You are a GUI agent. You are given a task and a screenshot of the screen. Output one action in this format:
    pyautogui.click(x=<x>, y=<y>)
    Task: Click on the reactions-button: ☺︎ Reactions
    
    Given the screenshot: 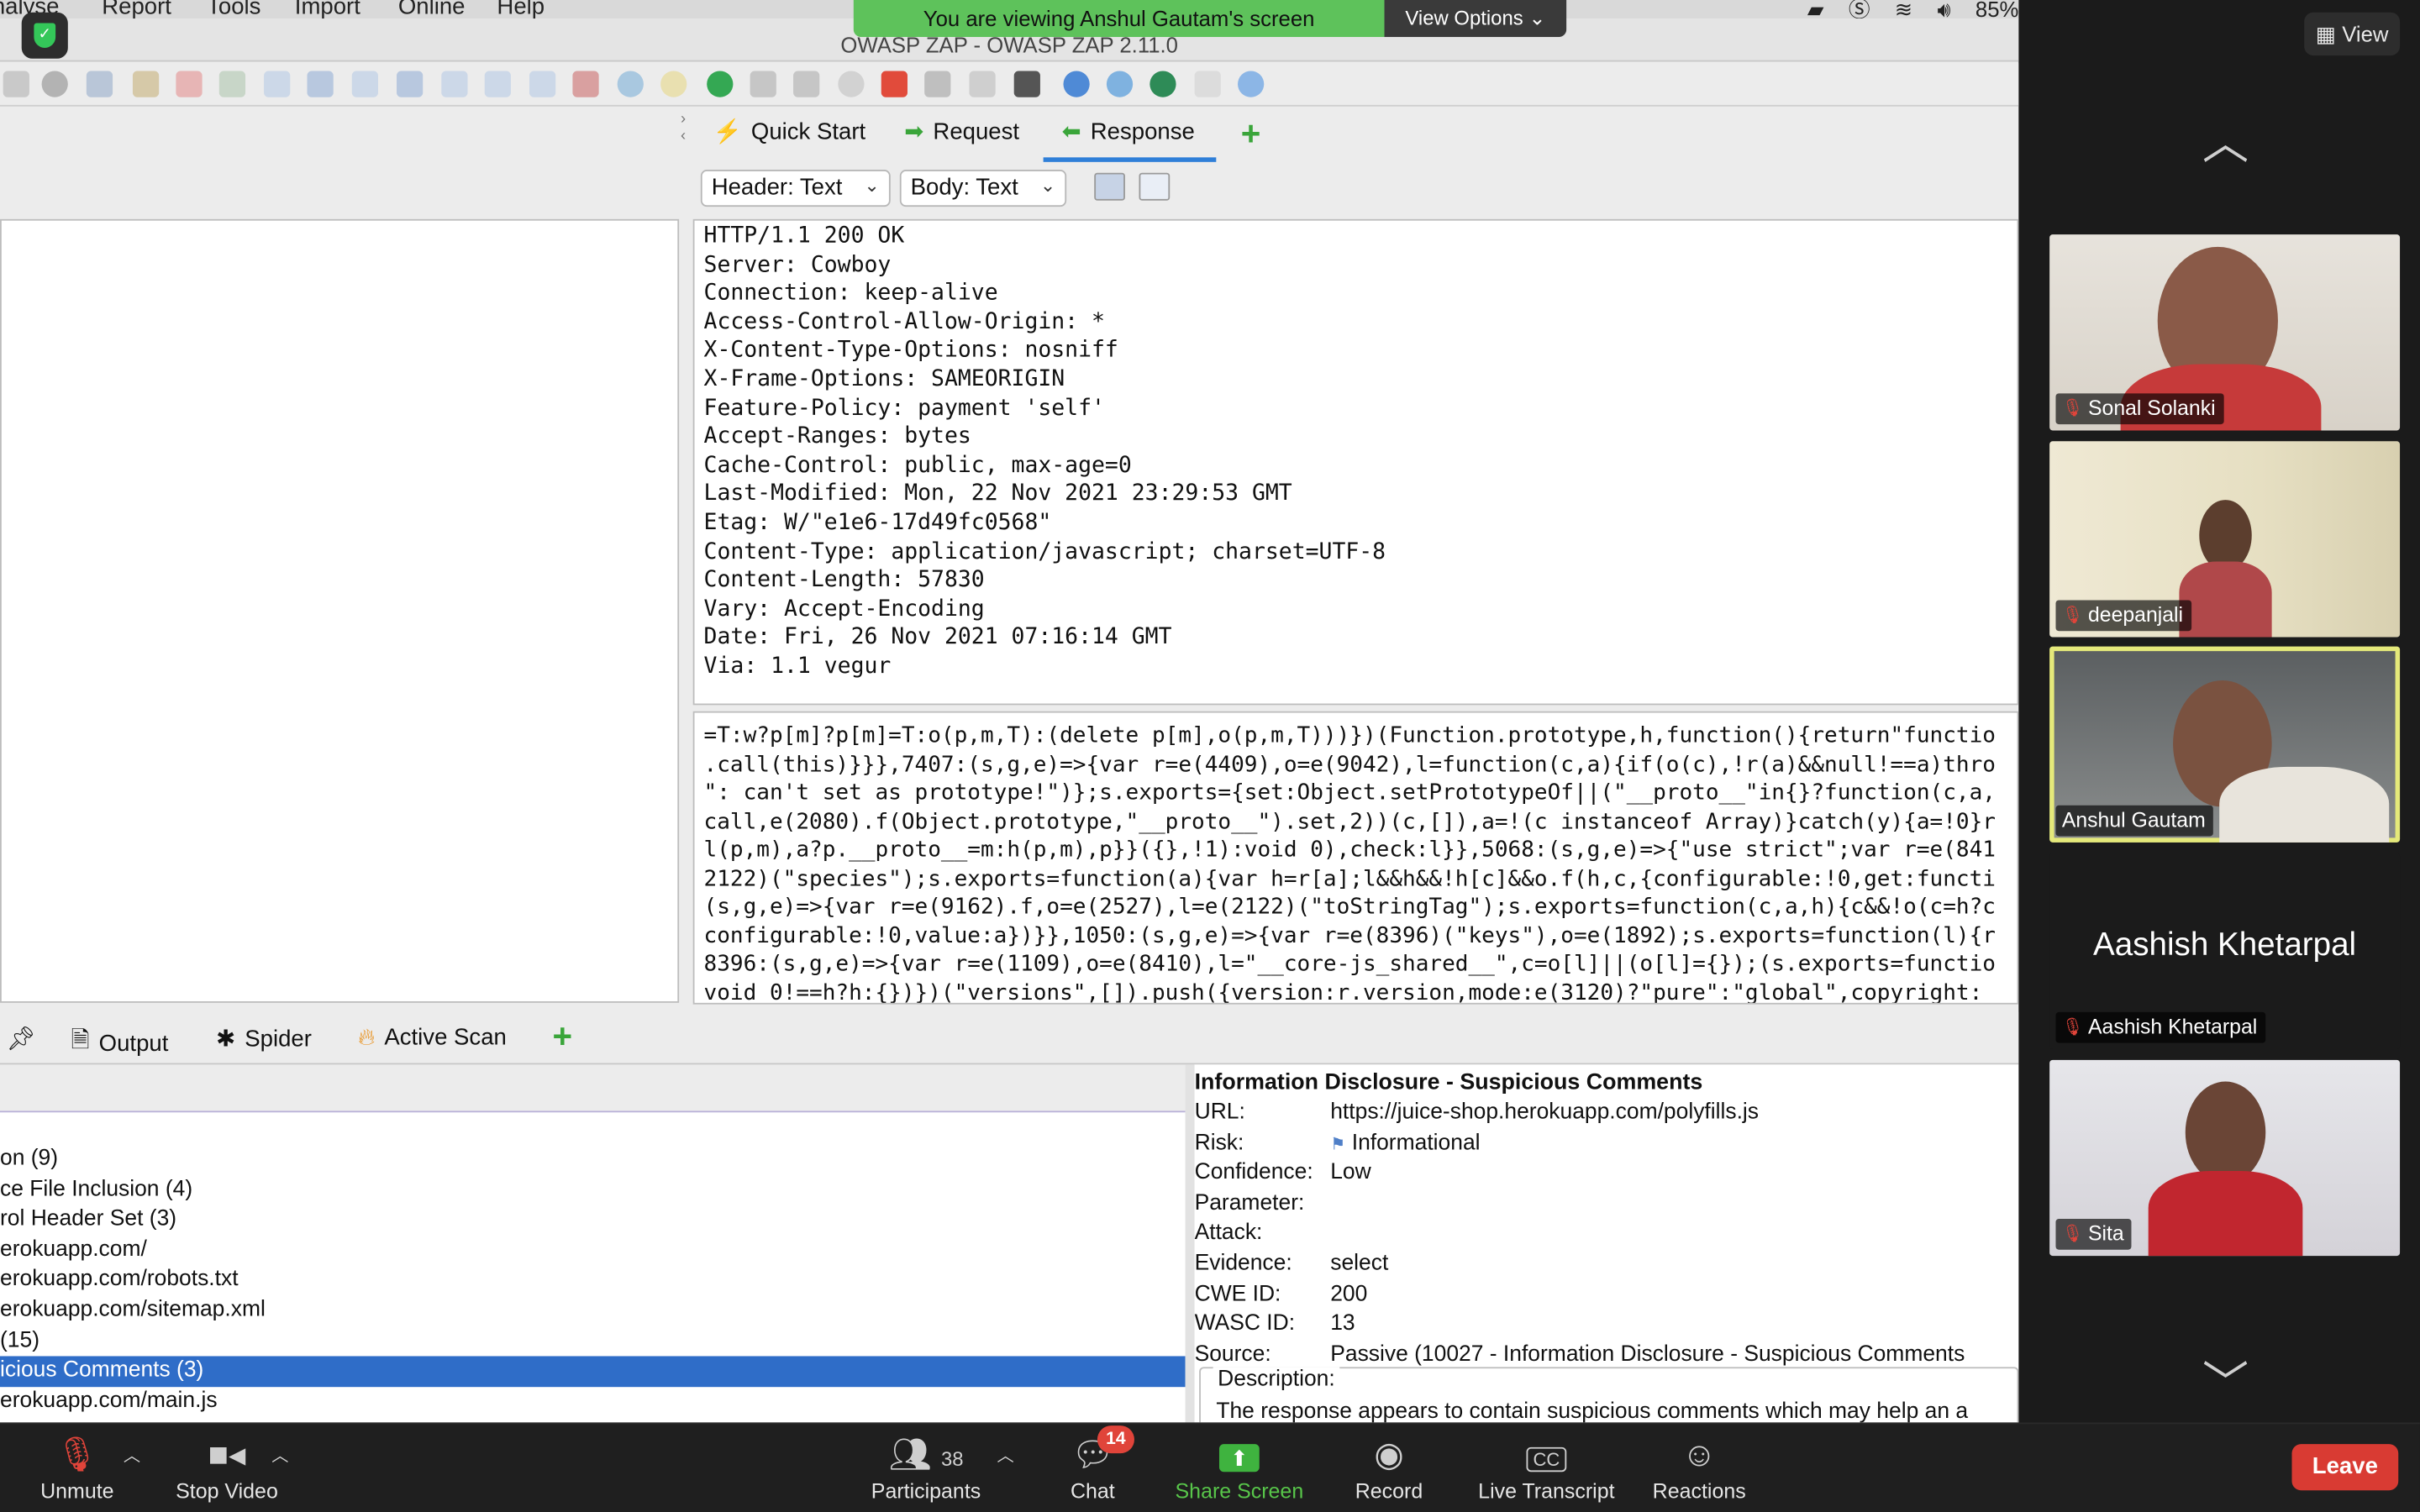 What is the action you would take?
    pyautogui.click(x=1699, y=1468)
    